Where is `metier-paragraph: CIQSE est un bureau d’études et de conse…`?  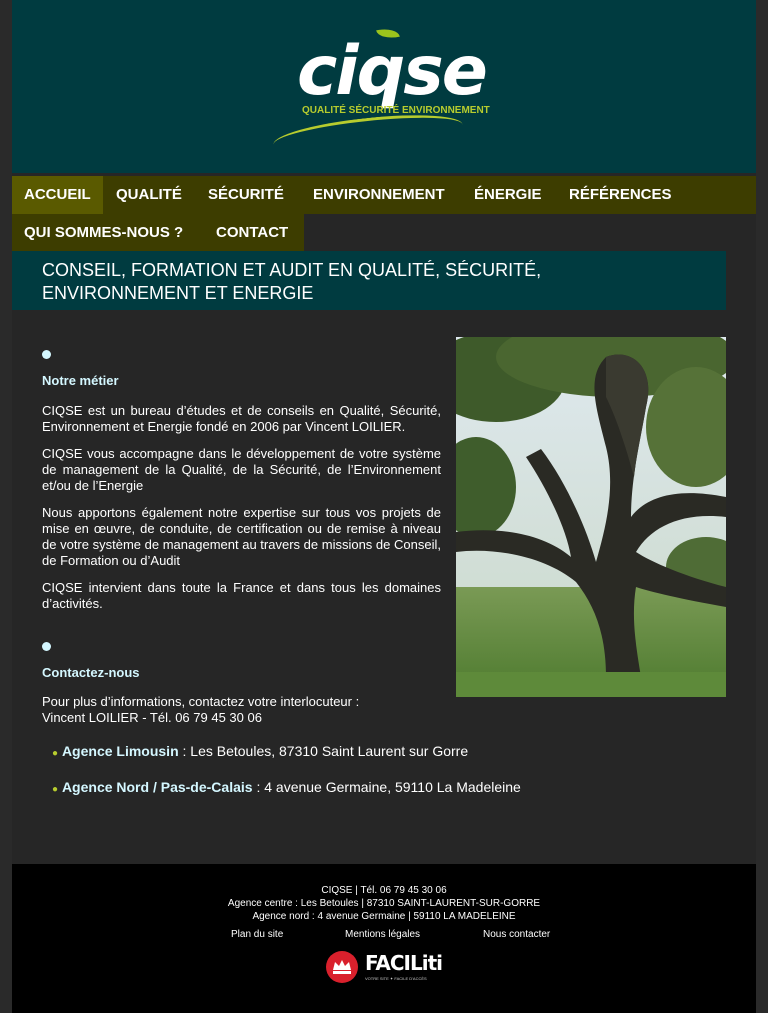
metier-paragraph: CIQSE est un bureau d’études et de conse… is located at coordinates (241, 418).